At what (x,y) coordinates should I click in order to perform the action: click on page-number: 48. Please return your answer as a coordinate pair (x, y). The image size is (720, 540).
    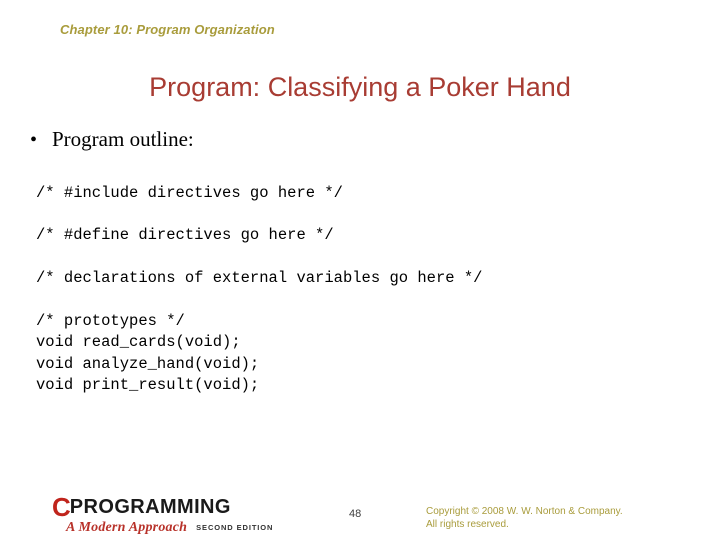
    Looking at the image, I should click on (355, 514).